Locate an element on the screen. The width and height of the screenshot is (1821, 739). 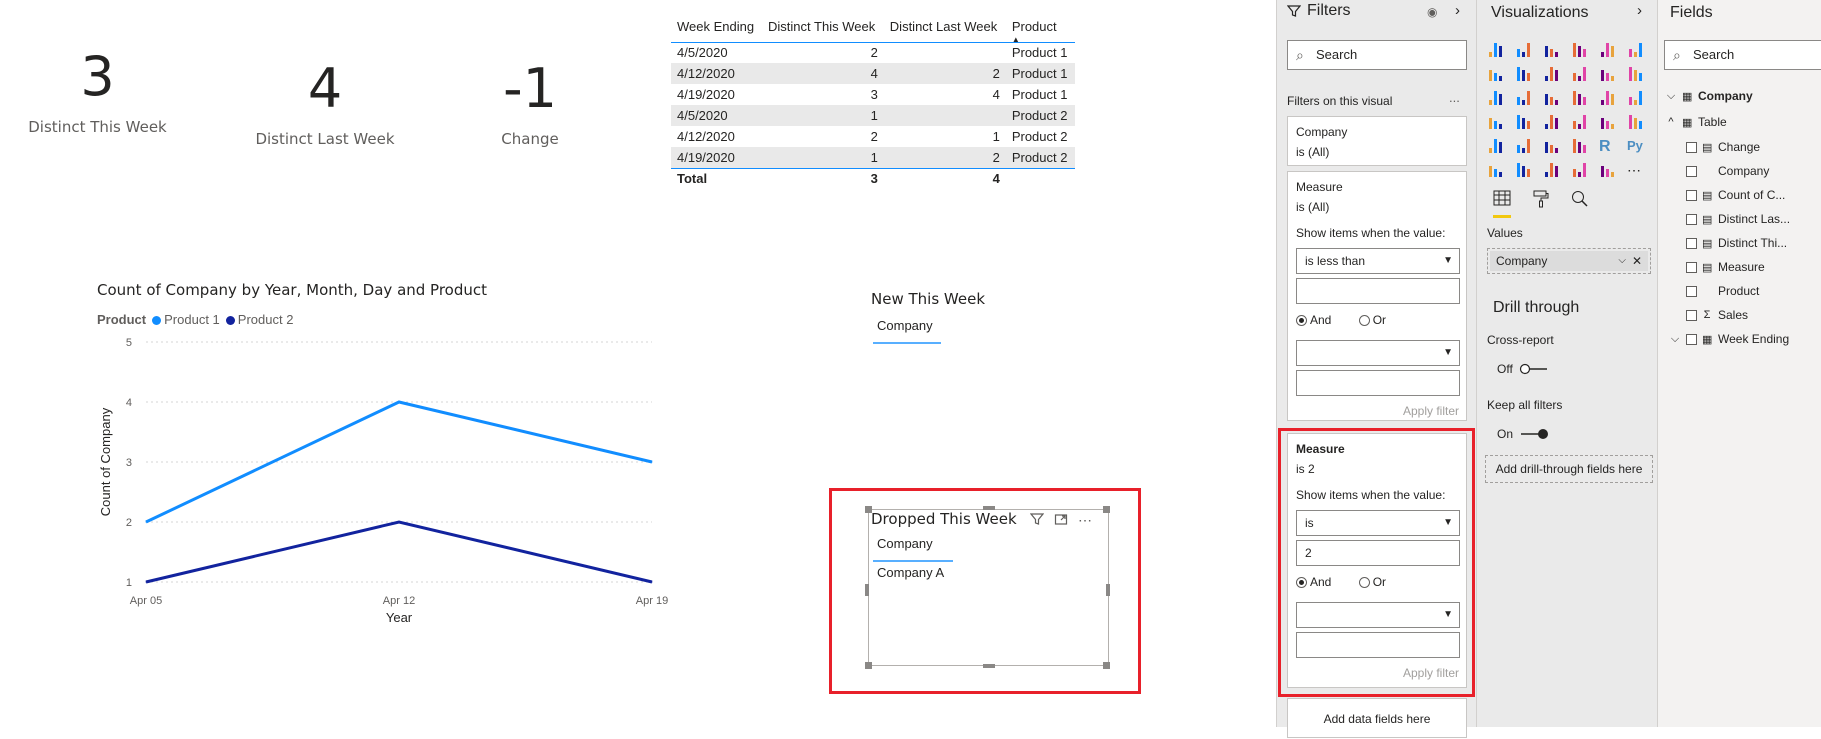
filter-card-company: Company is (All) is located at coordinates (1377, 141).